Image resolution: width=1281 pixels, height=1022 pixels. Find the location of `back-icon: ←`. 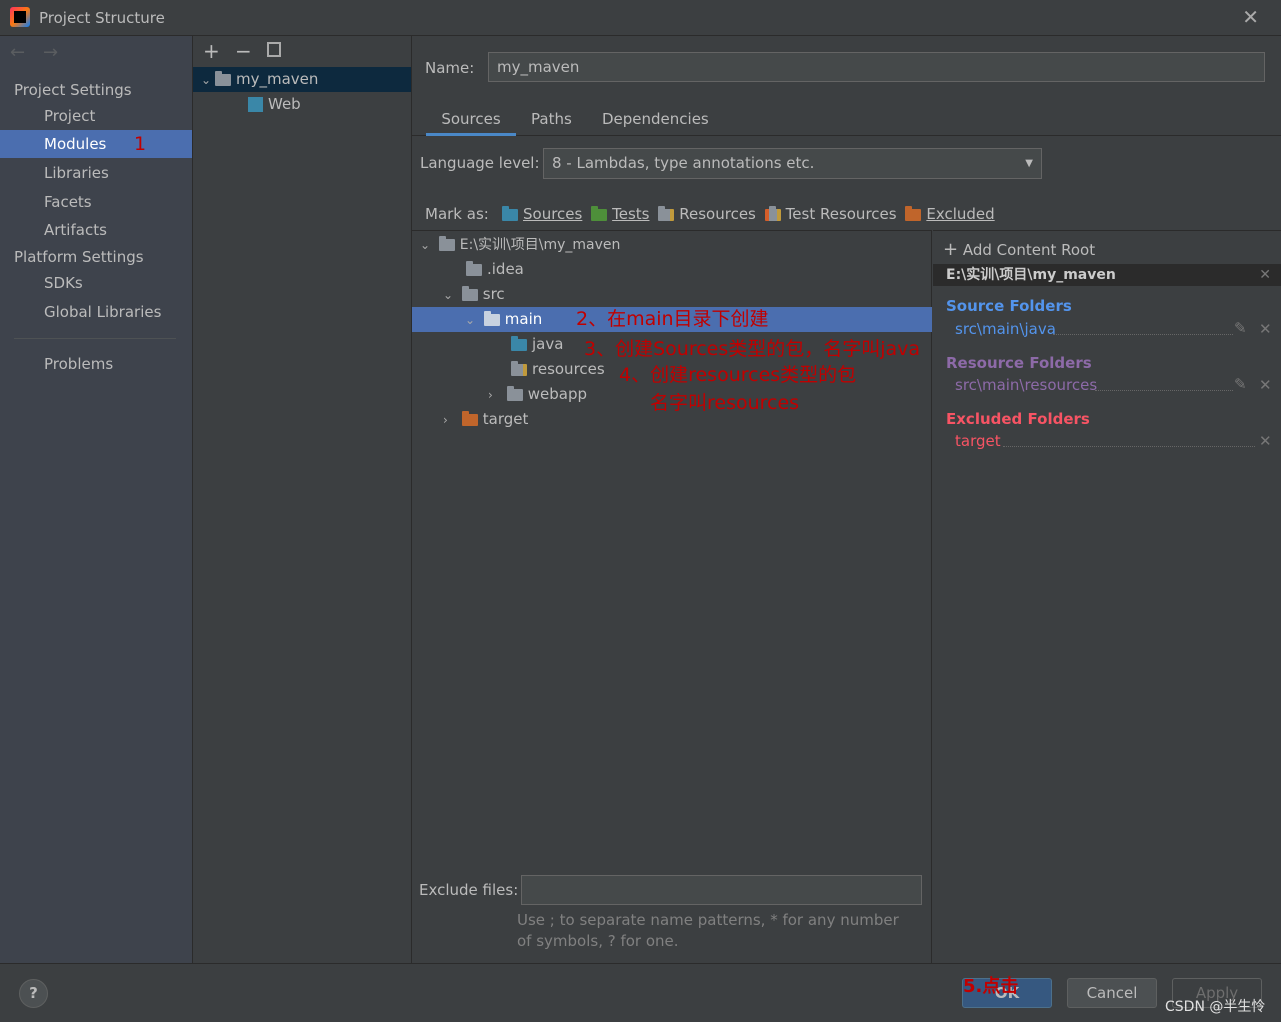

back-icon: ← is located at coordinates (17, 52).